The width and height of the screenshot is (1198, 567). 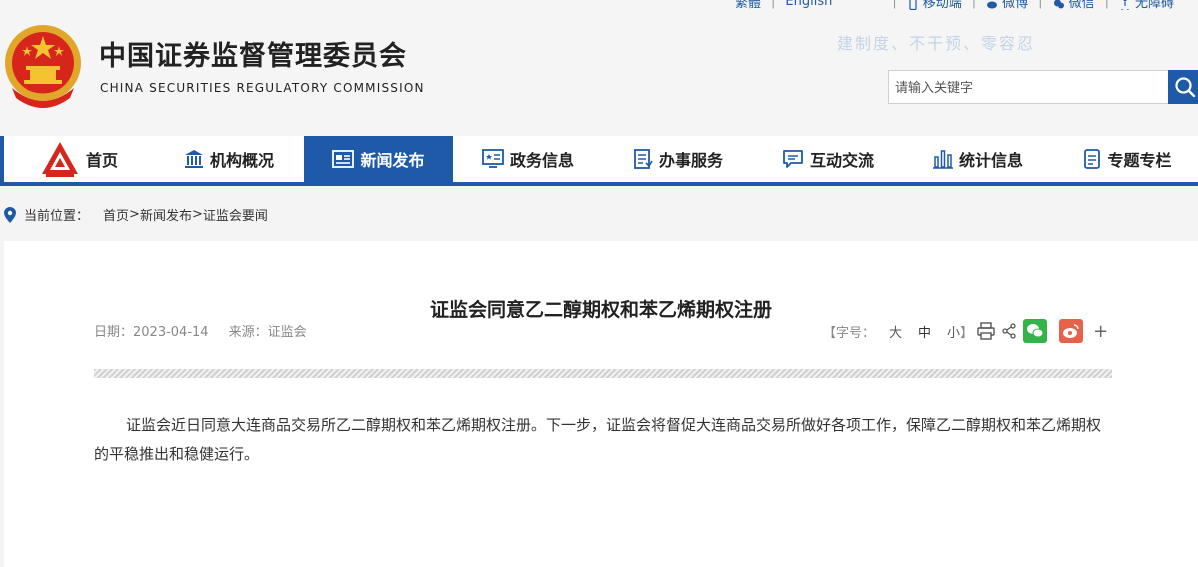 What do you see at coordinates (229, 159) in the screenshot?
I see `nav-item-institution: 机构概况` at bounding box center [229, 159].